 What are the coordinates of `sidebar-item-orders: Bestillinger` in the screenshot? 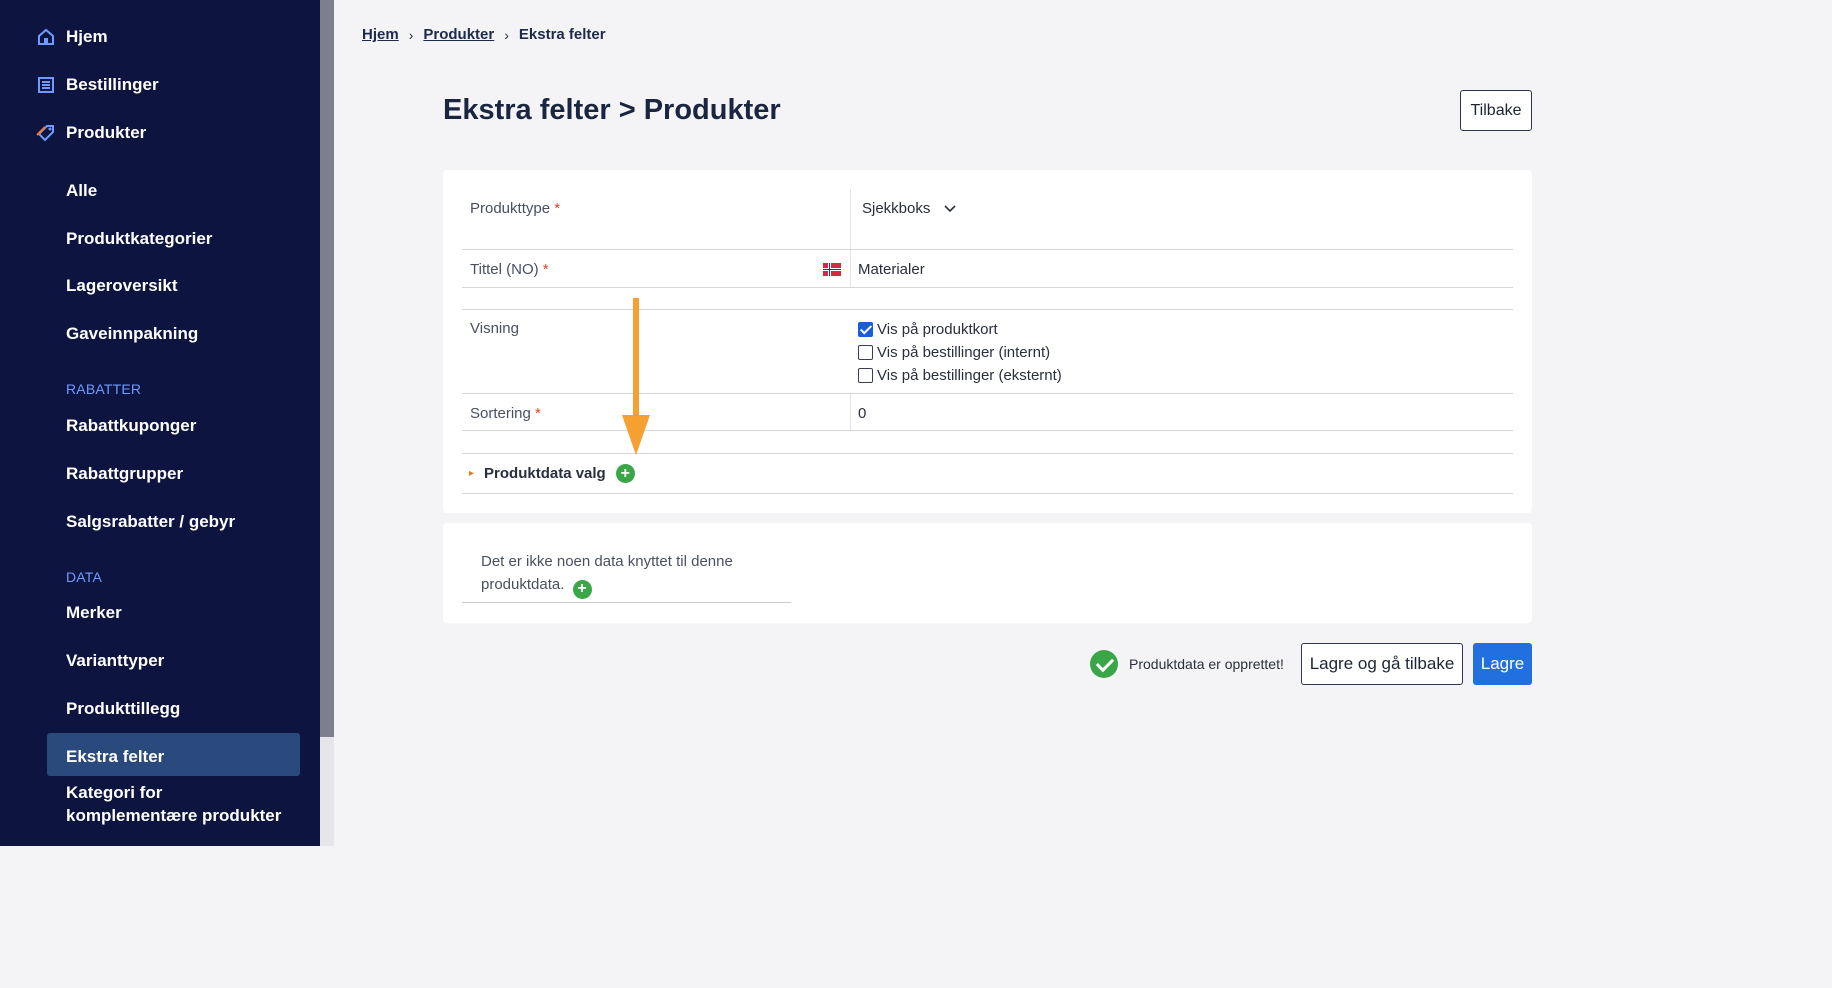 It's located at (97, 85).